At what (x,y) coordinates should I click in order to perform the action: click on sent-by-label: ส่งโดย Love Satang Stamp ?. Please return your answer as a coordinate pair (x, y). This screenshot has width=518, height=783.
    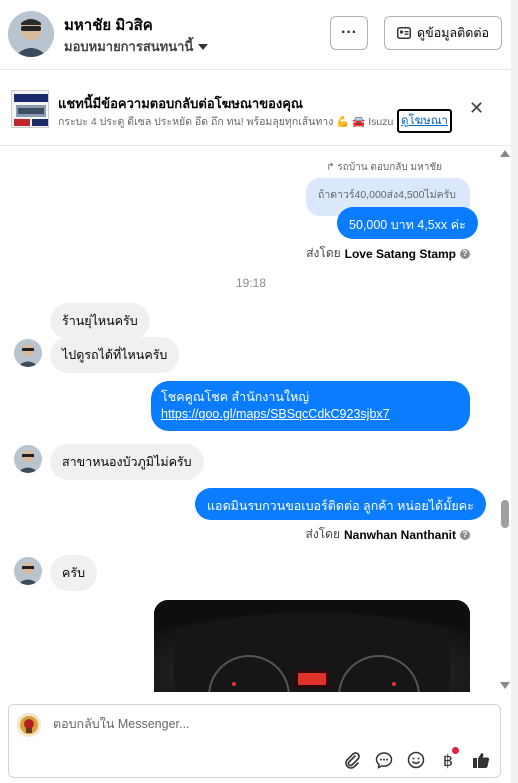
    Looking at the image, I should click on (388, 253).